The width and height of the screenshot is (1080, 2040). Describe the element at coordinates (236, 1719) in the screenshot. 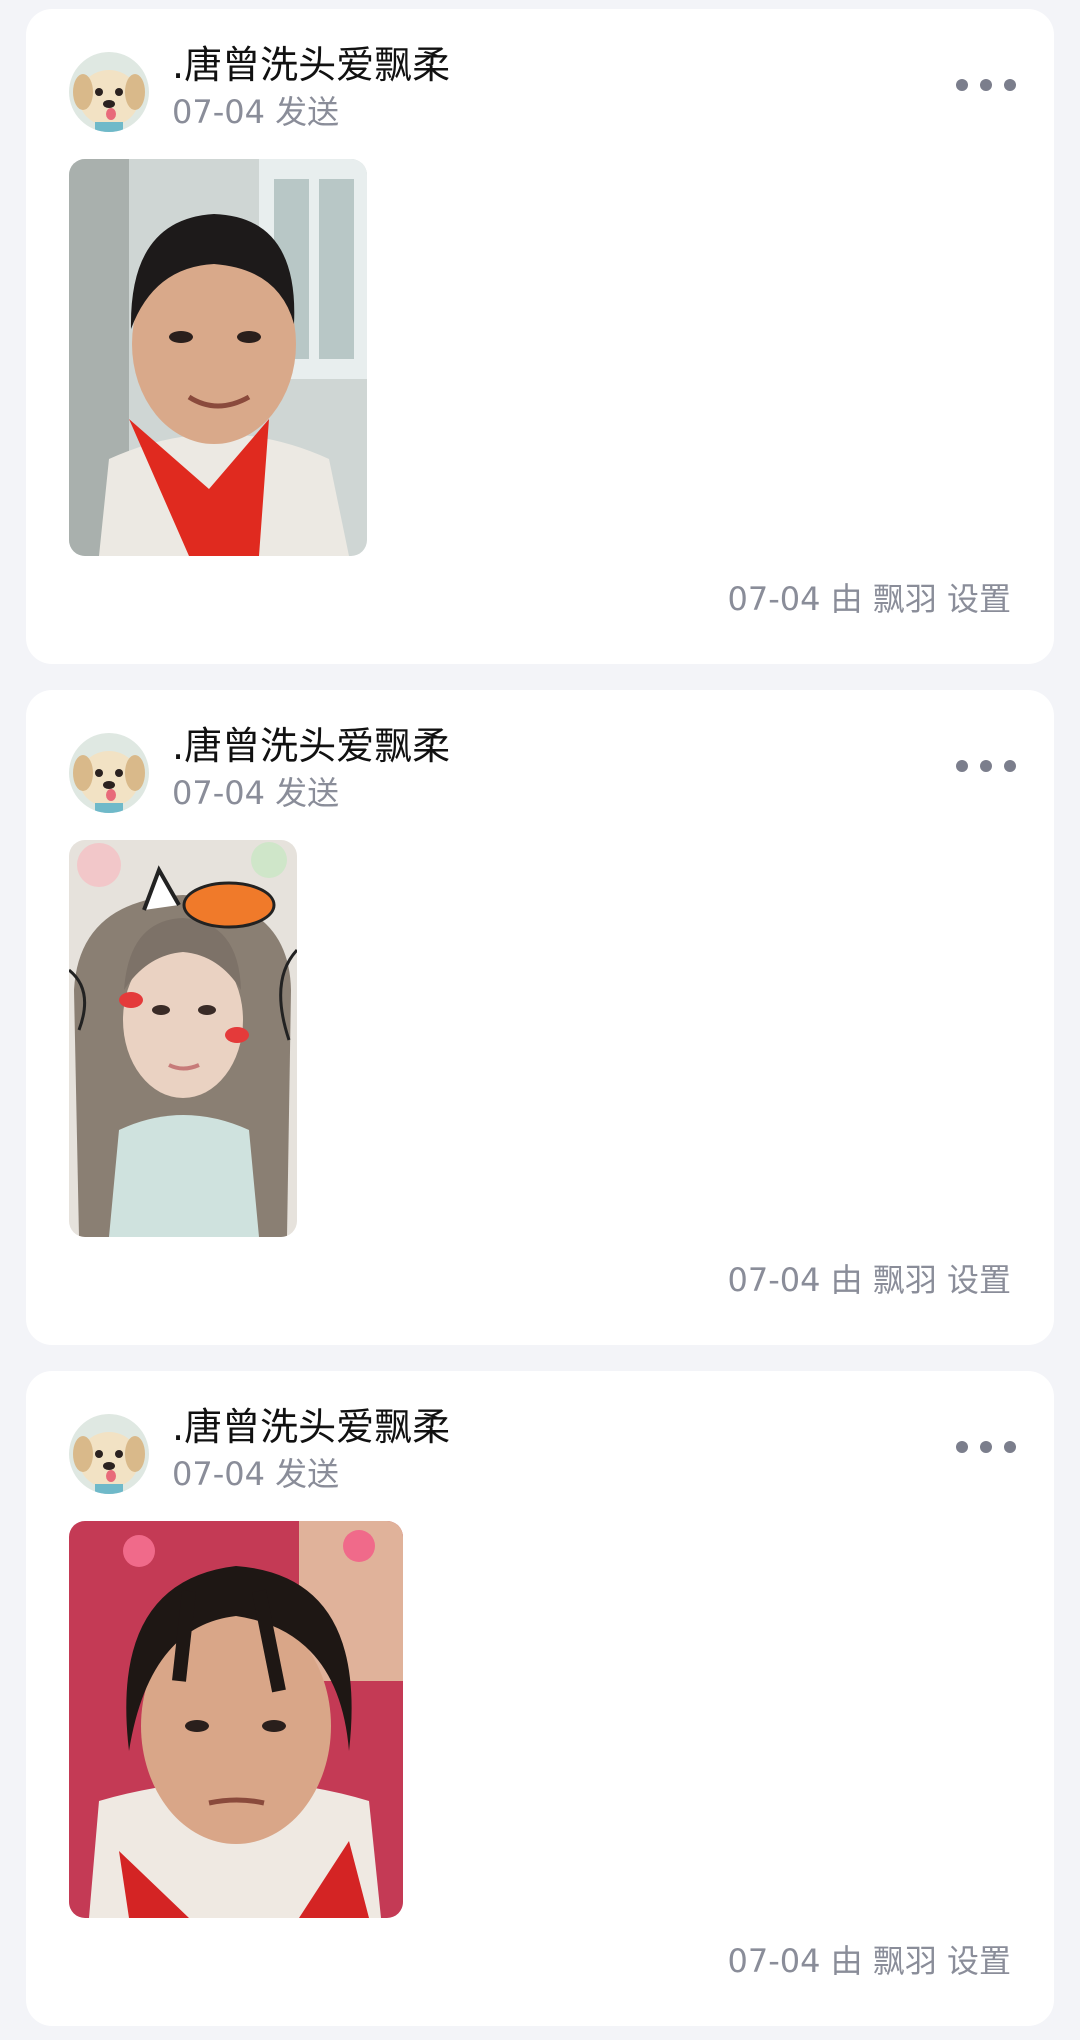

I see `girl-portrait-photo` at that location.